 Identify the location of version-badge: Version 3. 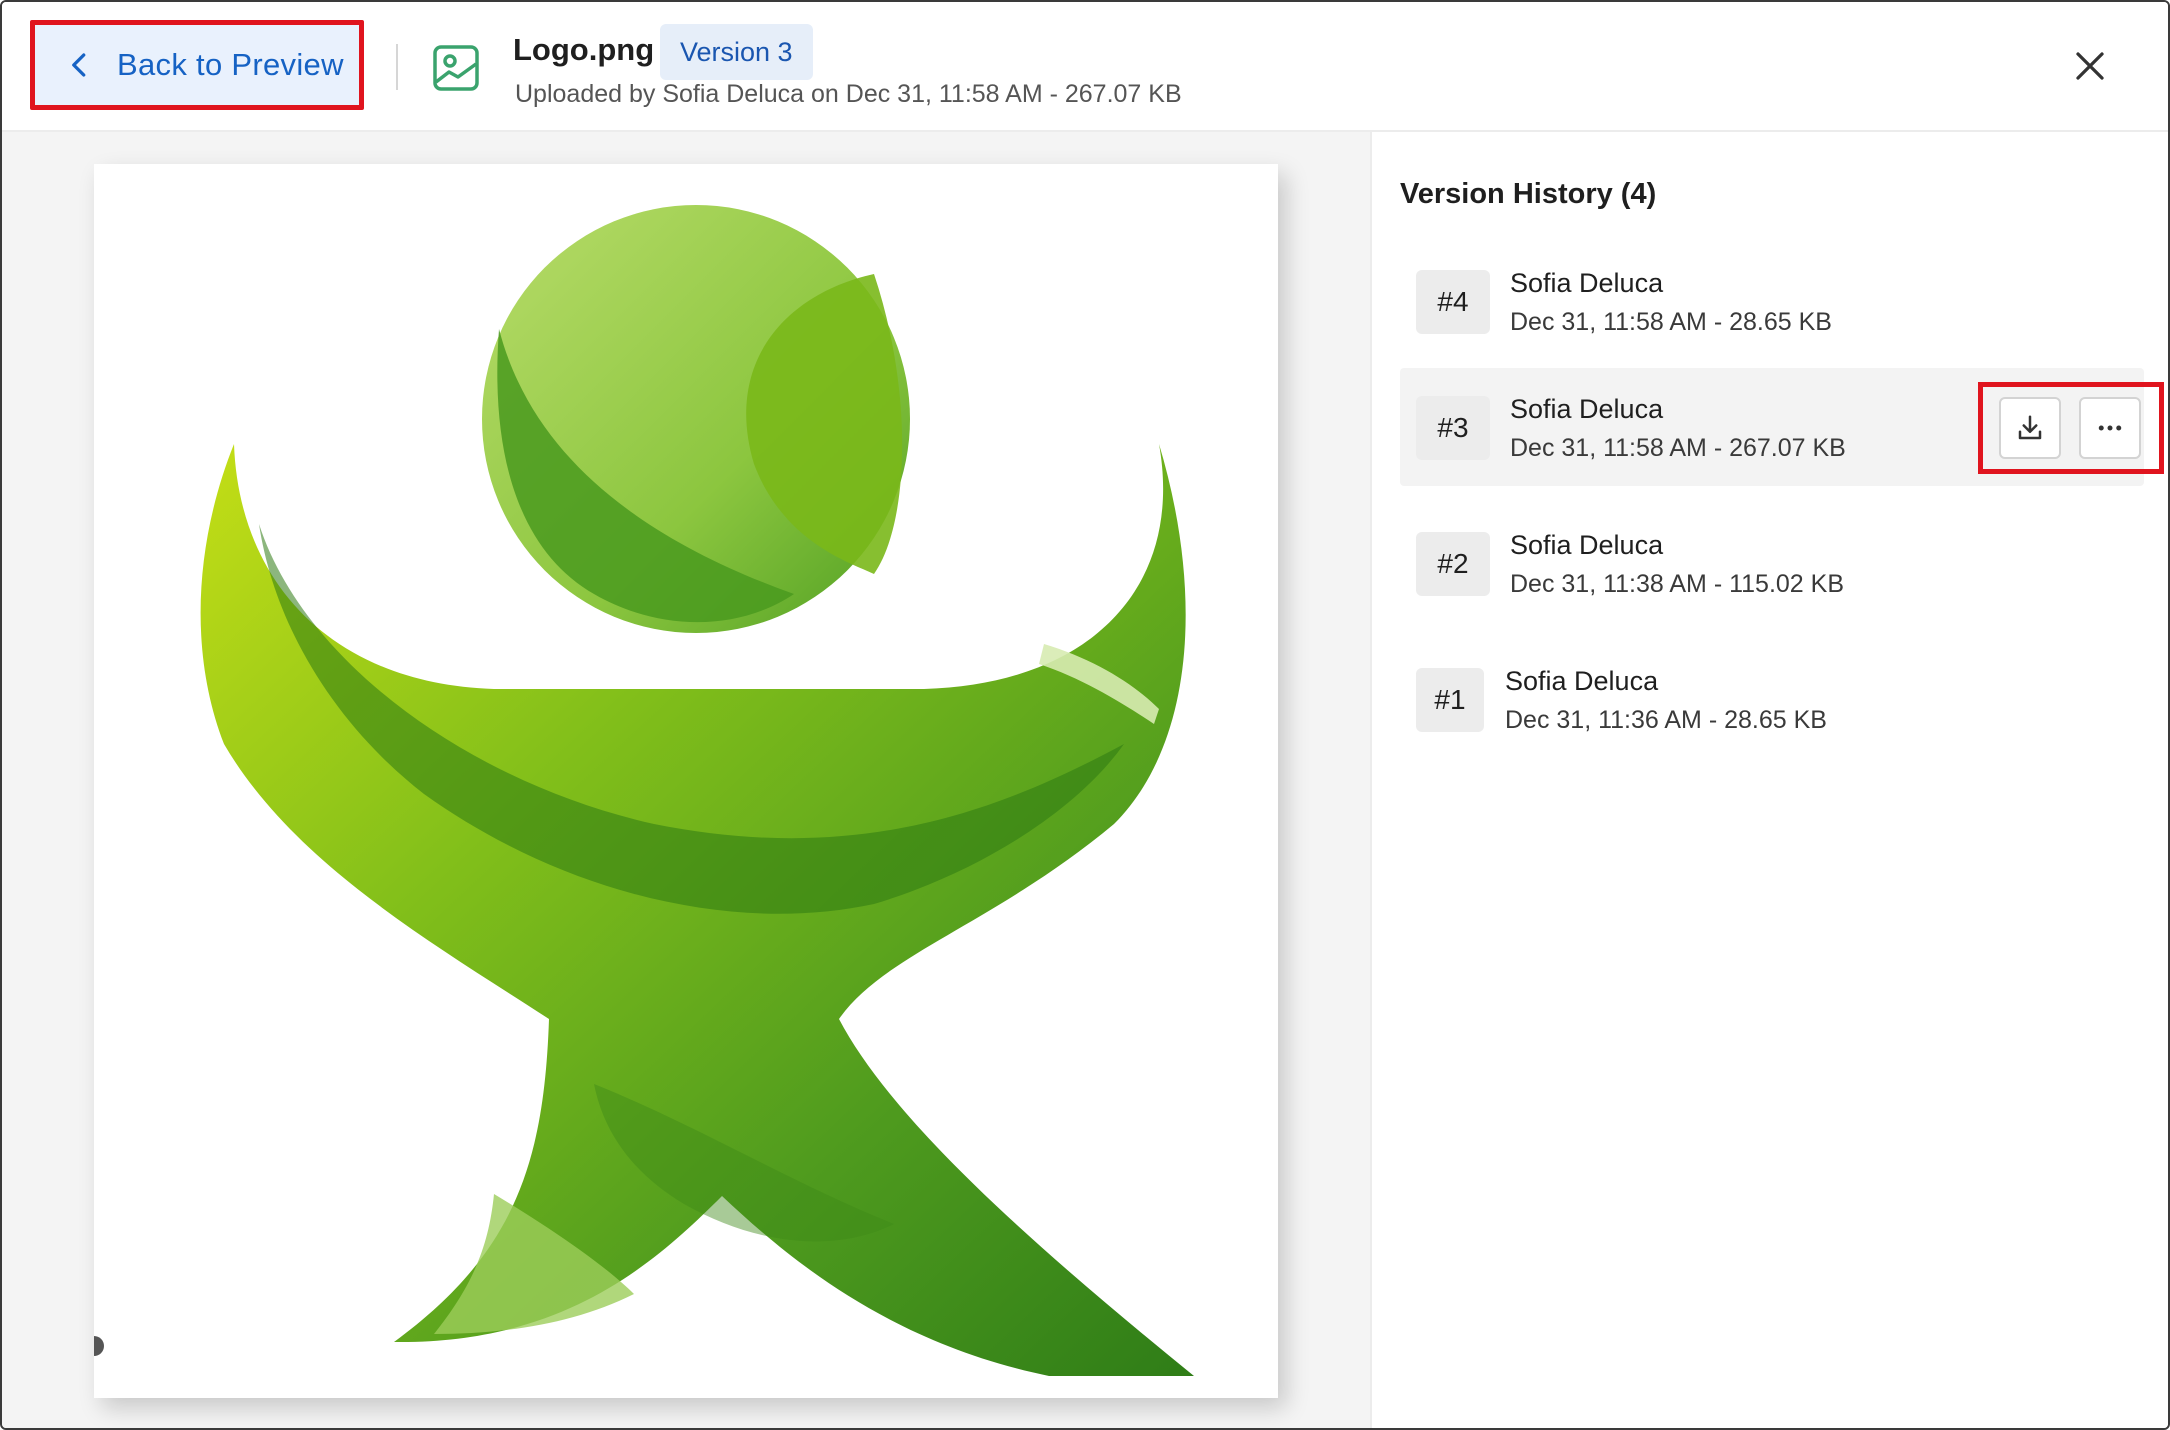
(736, 52).